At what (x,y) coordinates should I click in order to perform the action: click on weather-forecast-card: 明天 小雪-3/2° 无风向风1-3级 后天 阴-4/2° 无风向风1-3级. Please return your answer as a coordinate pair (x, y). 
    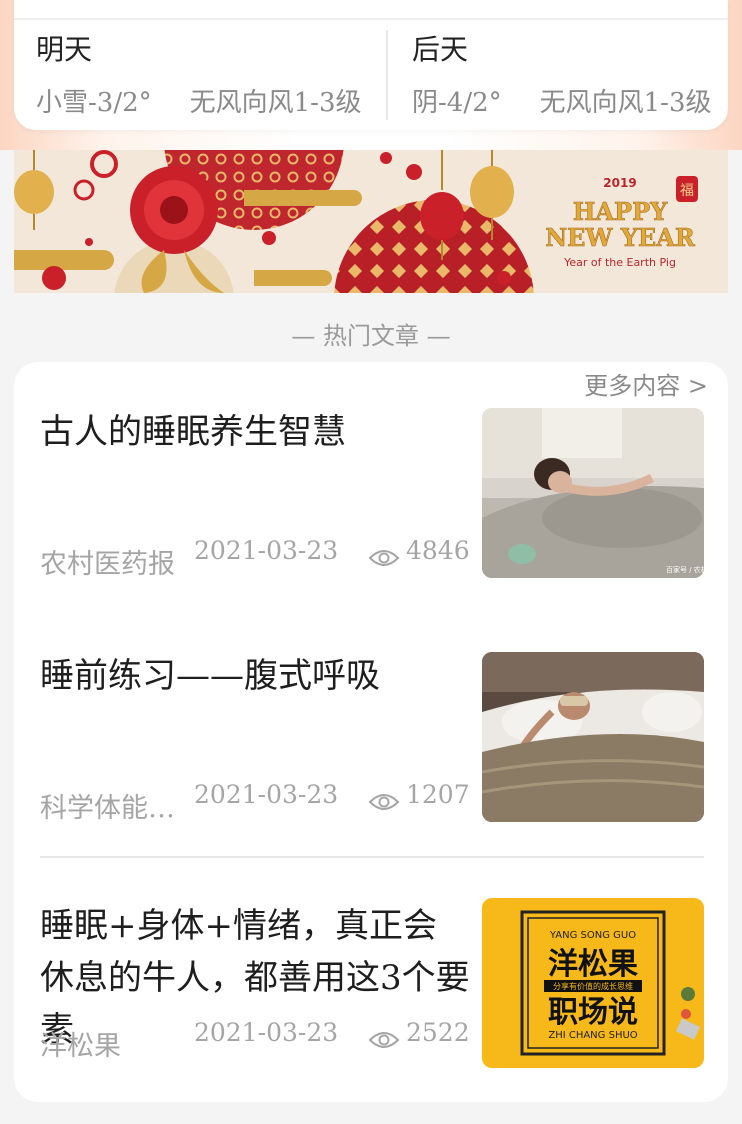
    Looking at the image, I should click on (371, 65).